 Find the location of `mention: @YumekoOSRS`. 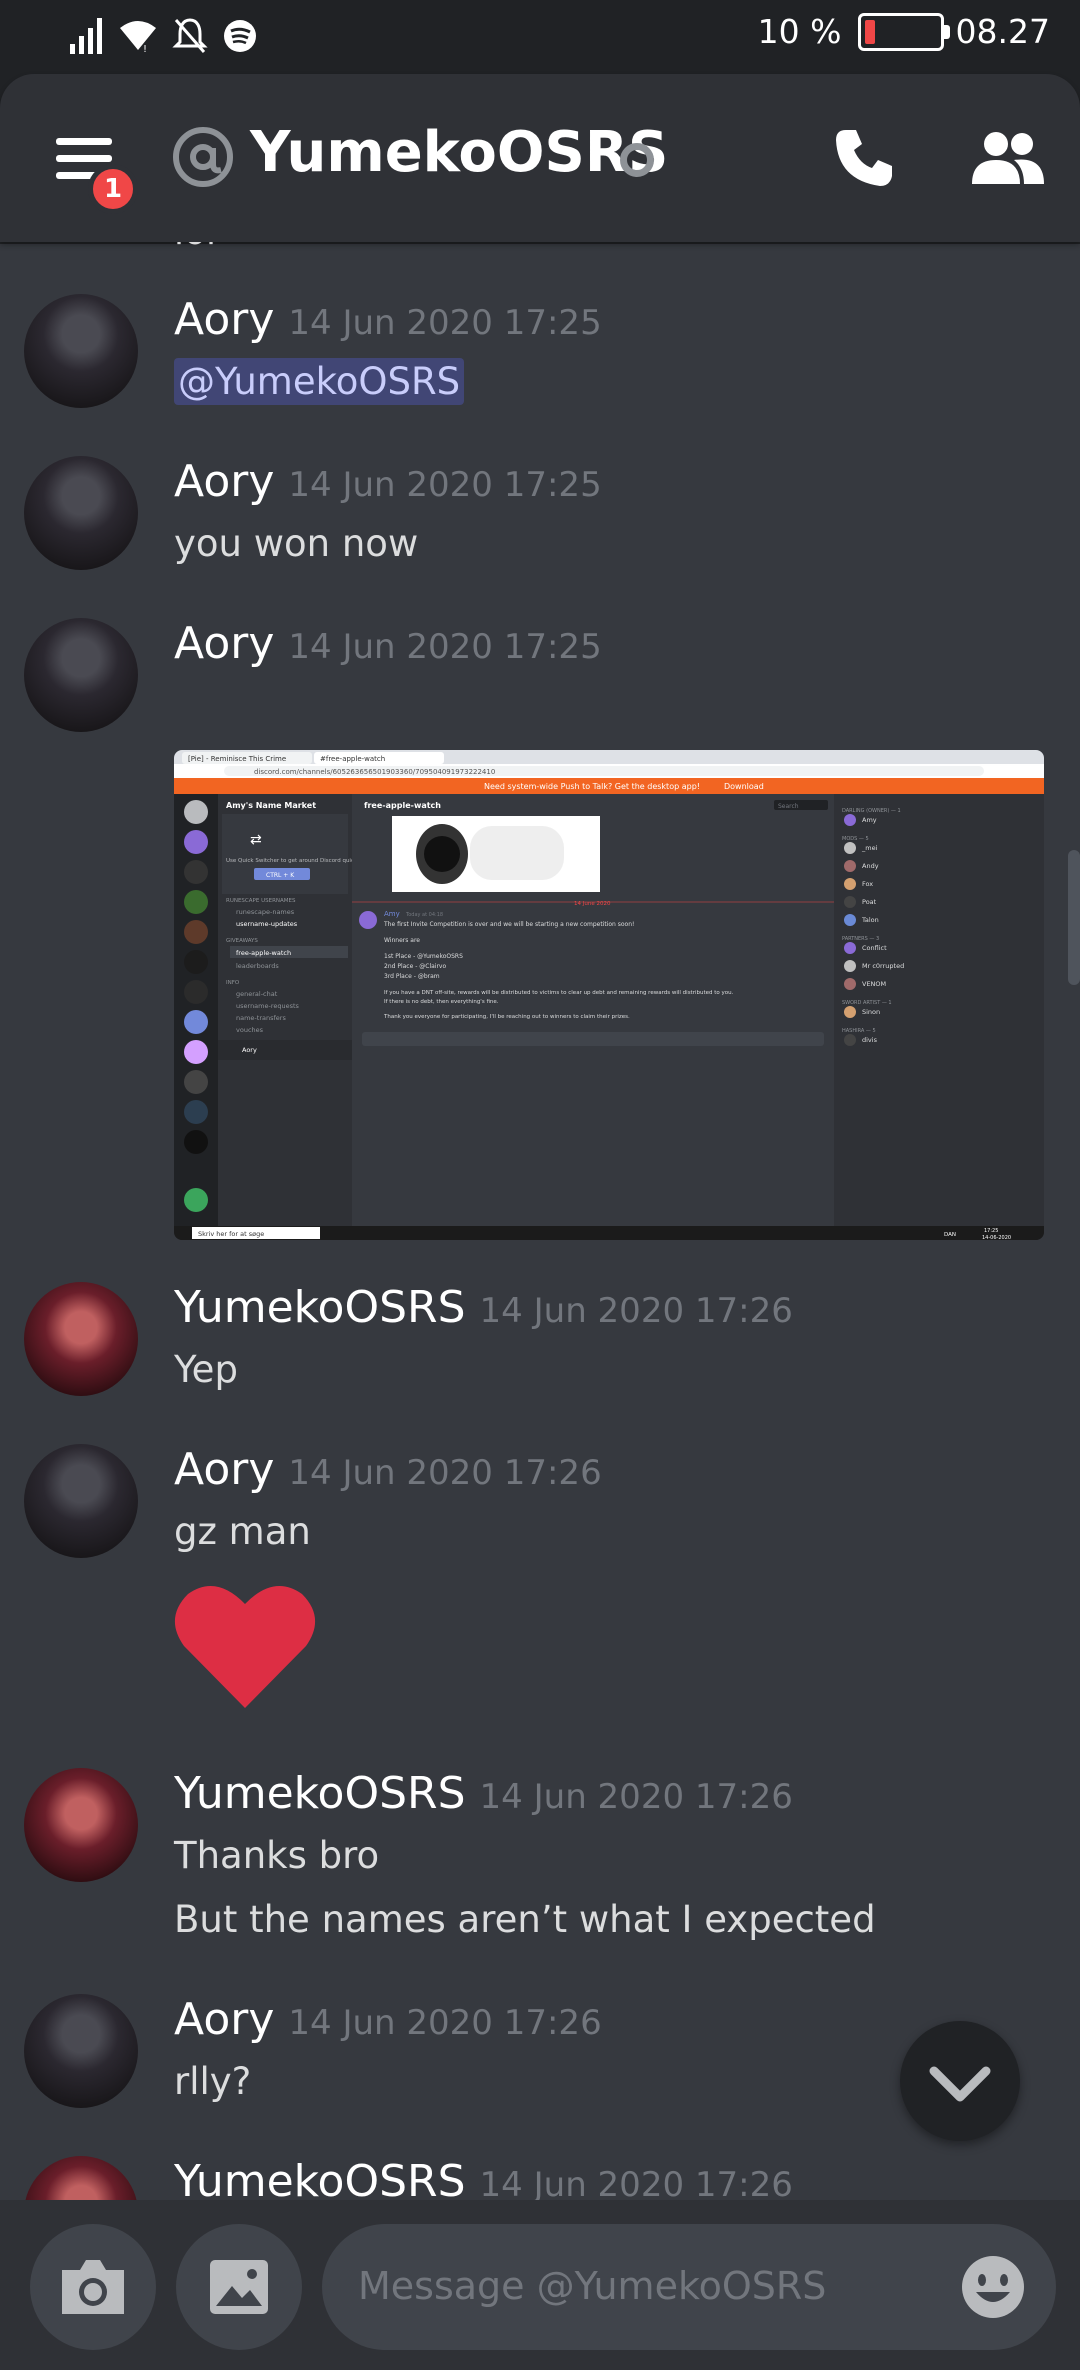

mention: @YumekoOSRS is located at coordinates (319, 381).